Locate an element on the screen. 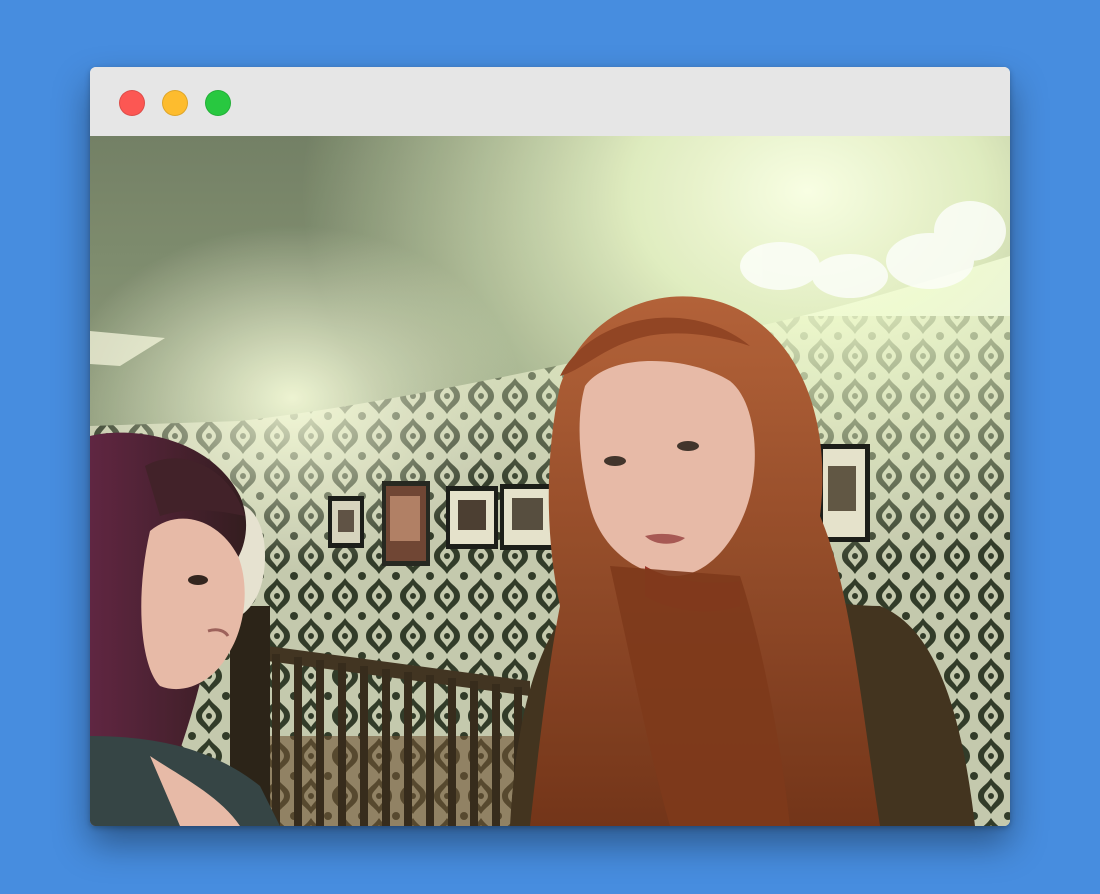 The image size is (1100, 894). maximize-button is located at coordinates (218, 103).